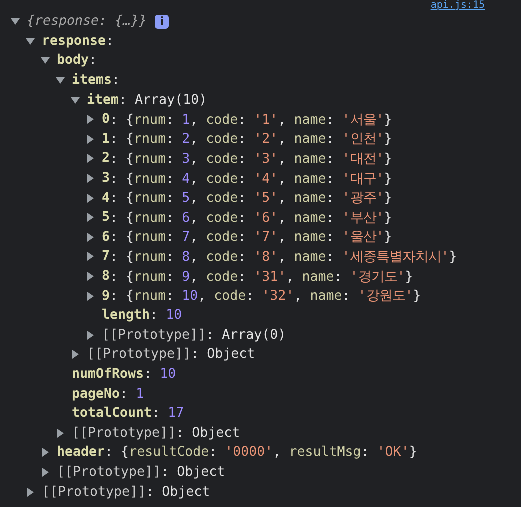 This screenshot has height=507, width=521. What do you see at coordinates (106, 120) in the screenshot?
I see `property-key: 0` at bounding box center [106, 120].